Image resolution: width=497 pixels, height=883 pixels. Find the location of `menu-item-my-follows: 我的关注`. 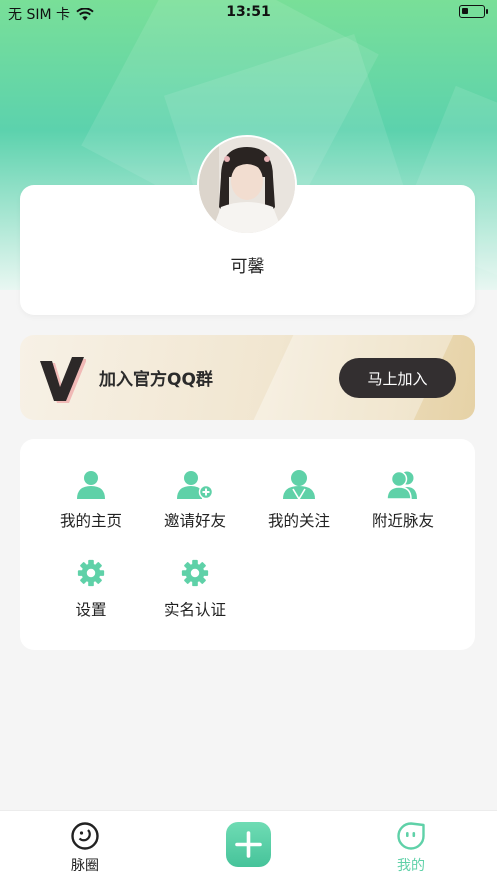

menu-item-my-follows: 我的关注 is located at coordinates (299, 504).